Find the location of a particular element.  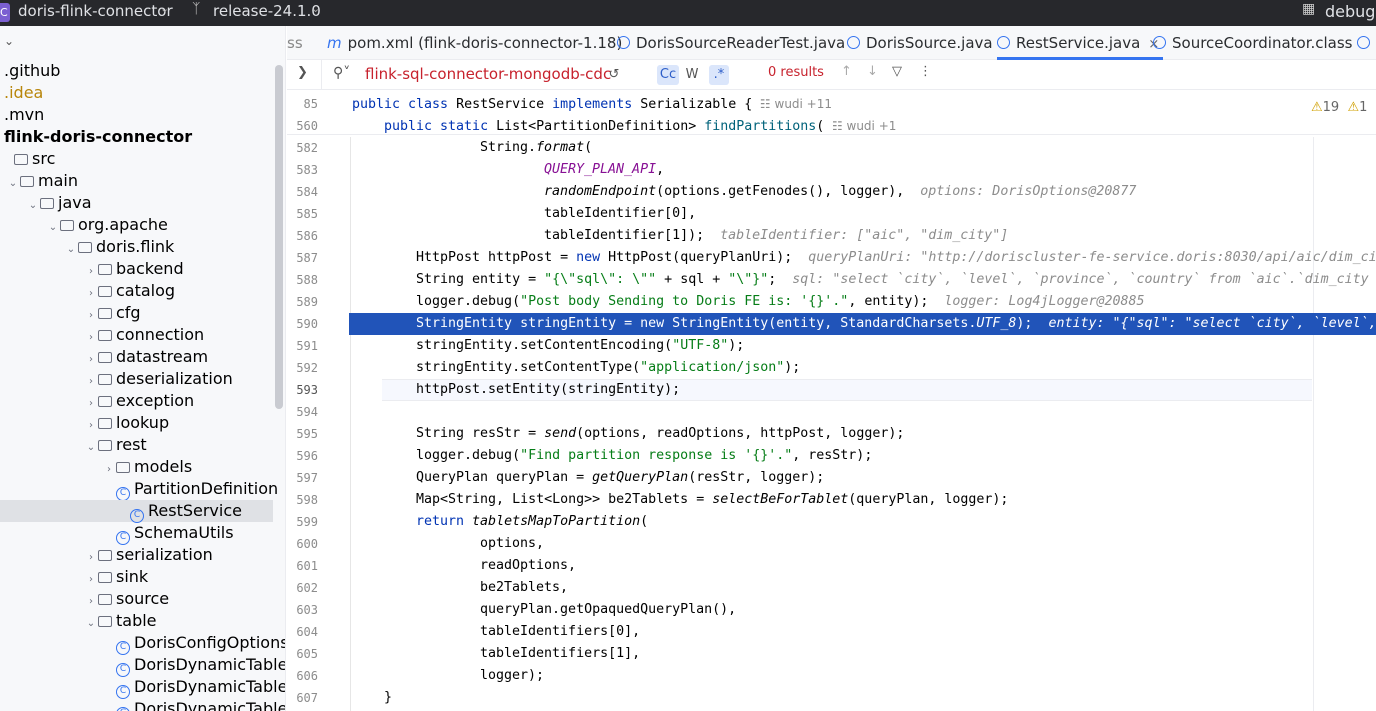

match-case-toggle: Cc is located at coordinates (668, 75).